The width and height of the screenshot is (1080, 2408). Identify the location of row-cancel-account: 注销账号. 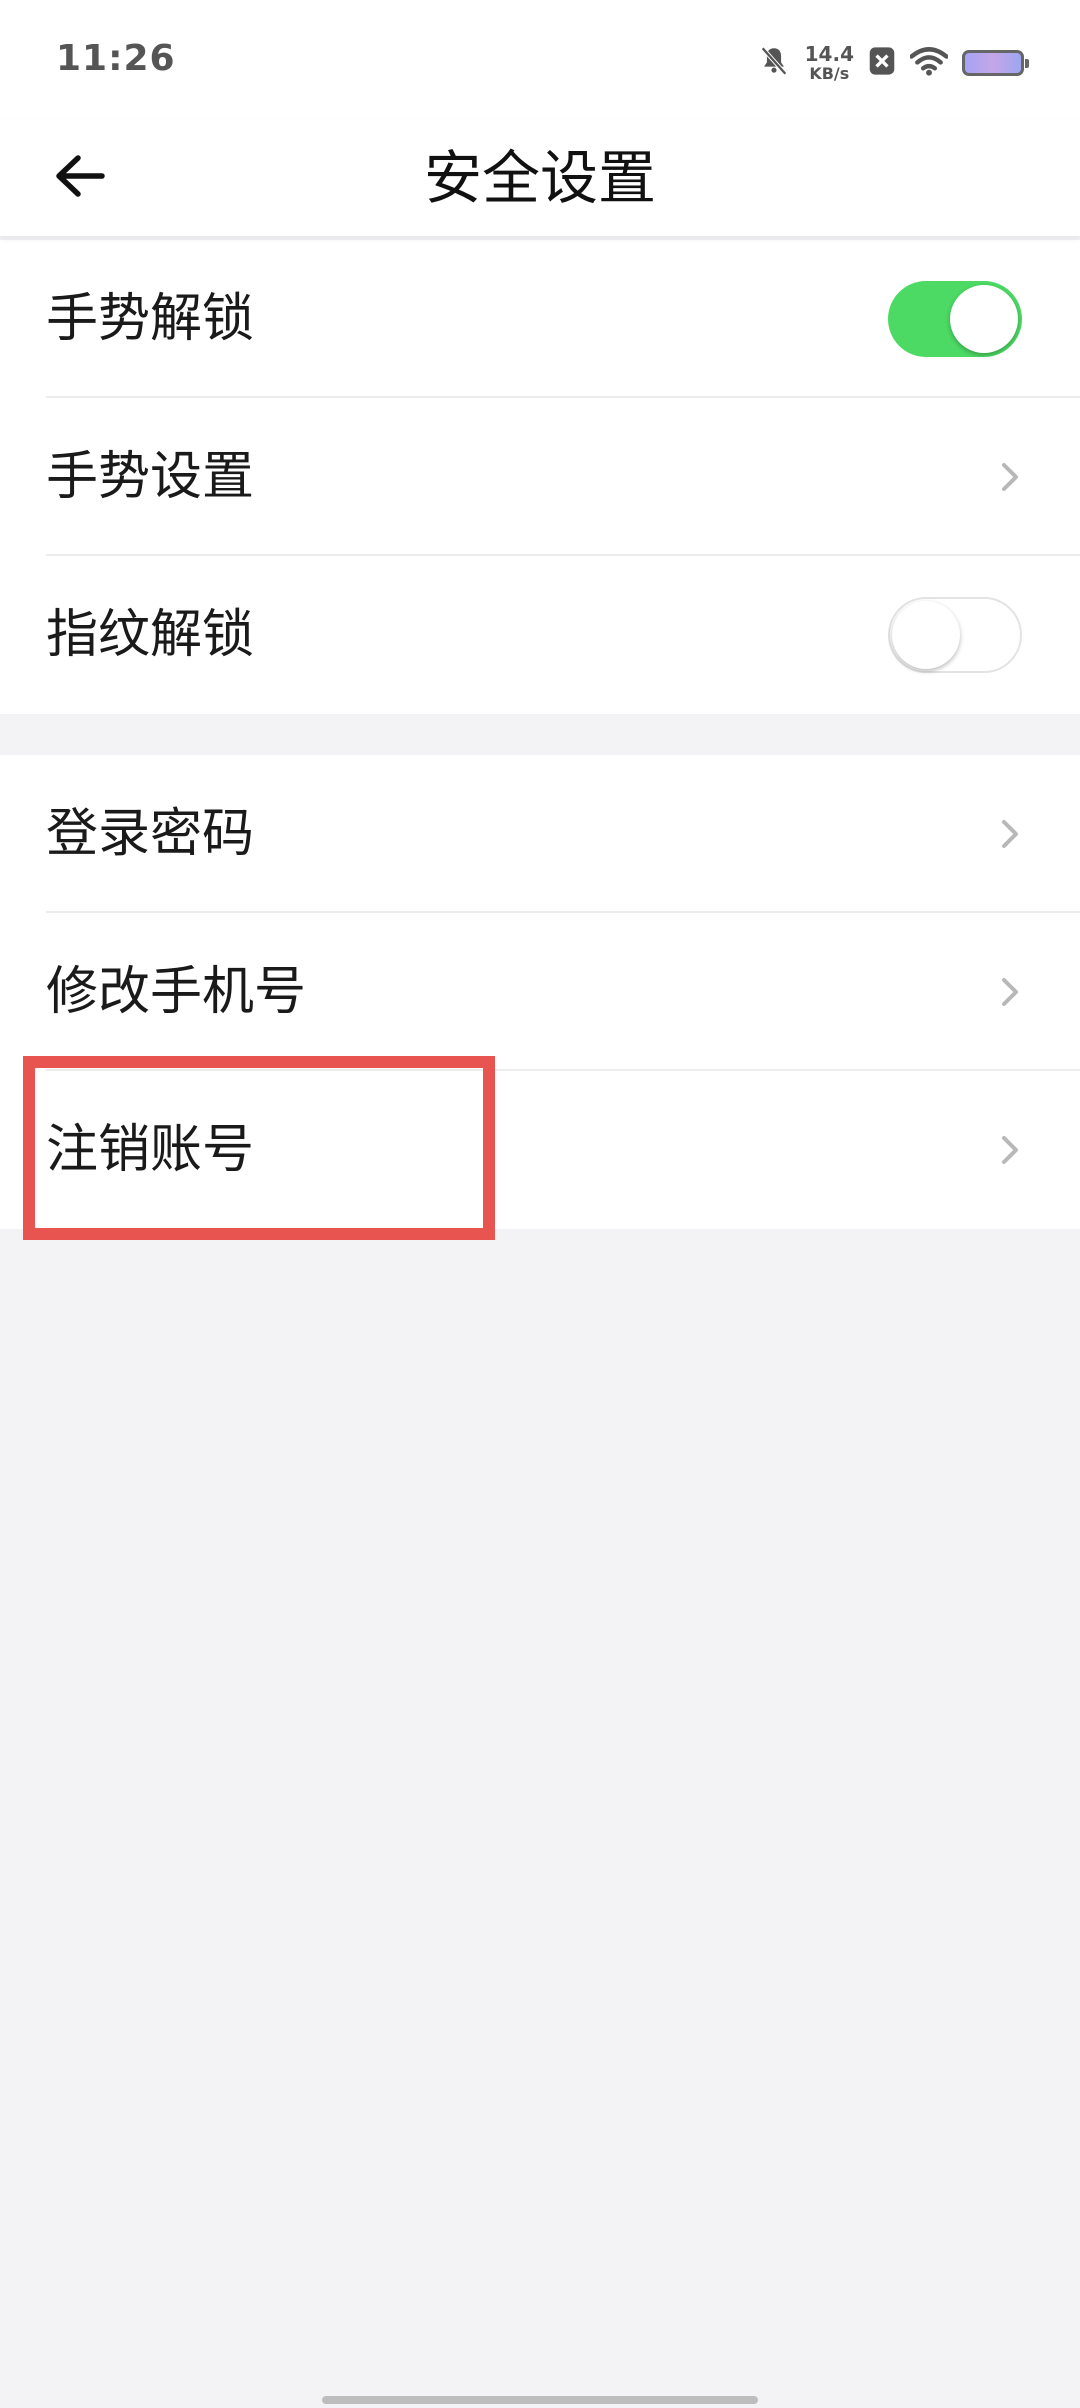
(540, 1150).